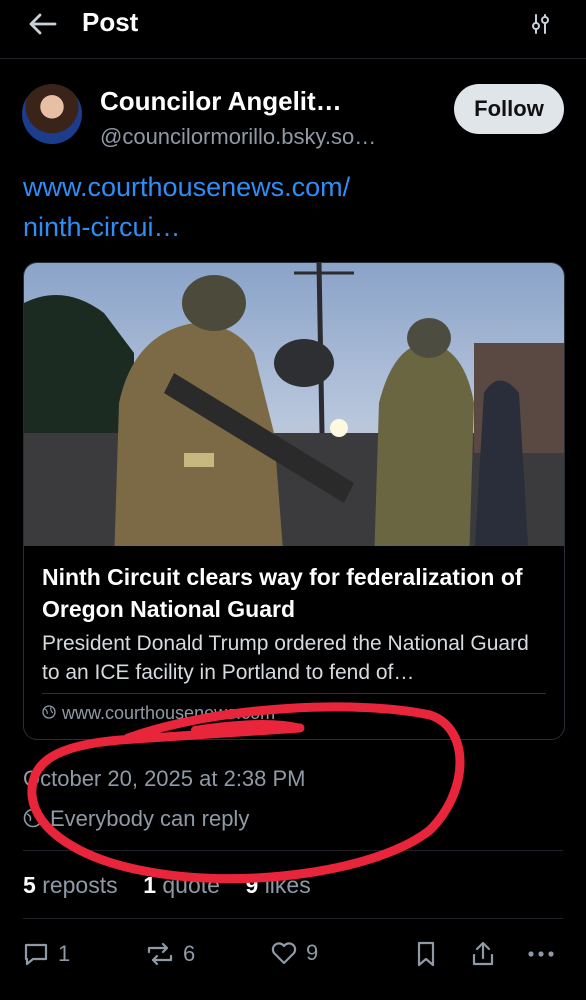 The image size is (586, 1000). I want to click on comment-icon, so click(36, 954).